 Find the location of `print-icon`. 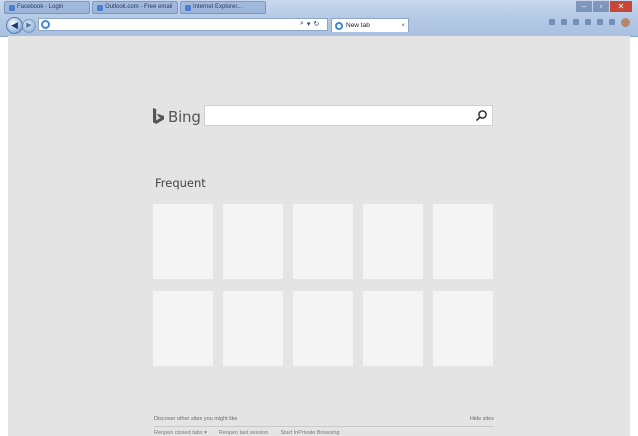

print-icon is located at coordinates (588, 22).